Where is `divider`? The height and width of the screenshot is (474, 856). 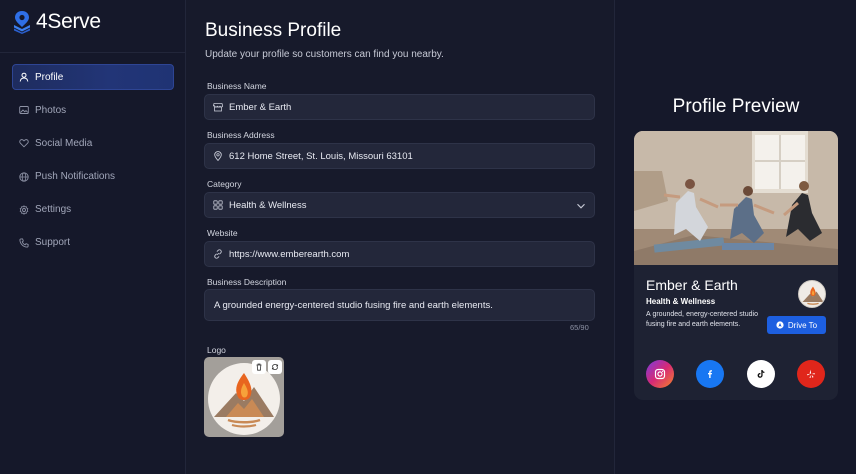
divider is located at coordinates (92, 52).